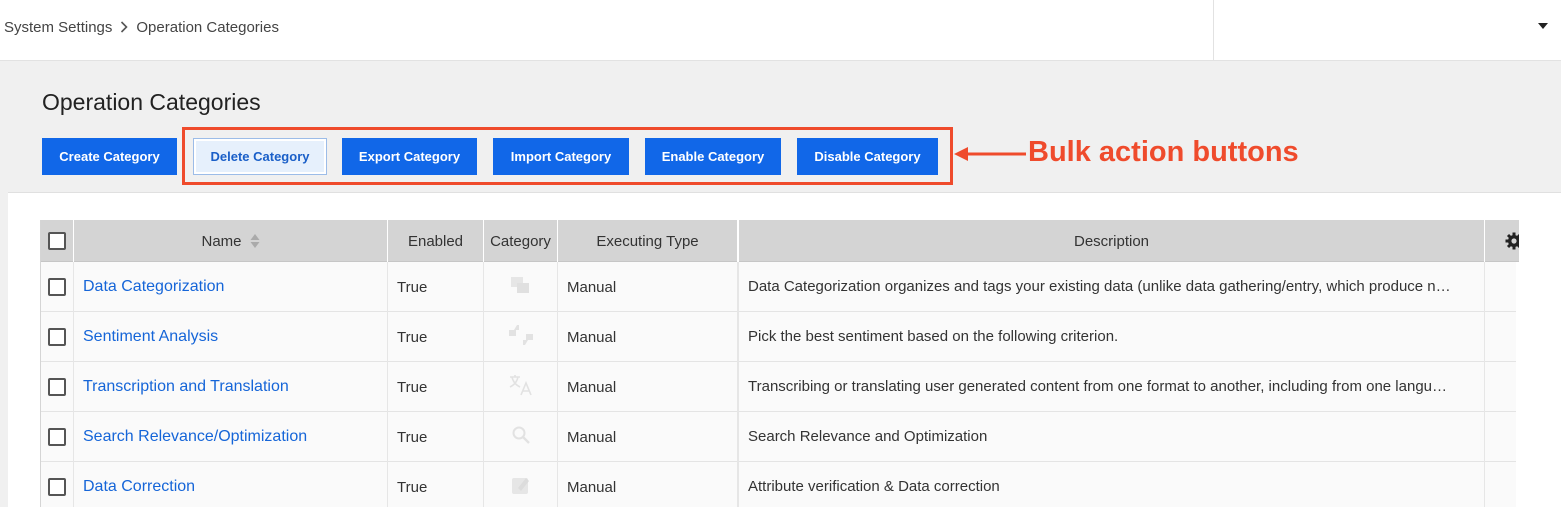 The width and height of the screenshot is (1561, 507). Describe the element at coordinates (151, 102) in the screenshot. I see `page-title: Operation Categories` at that location.